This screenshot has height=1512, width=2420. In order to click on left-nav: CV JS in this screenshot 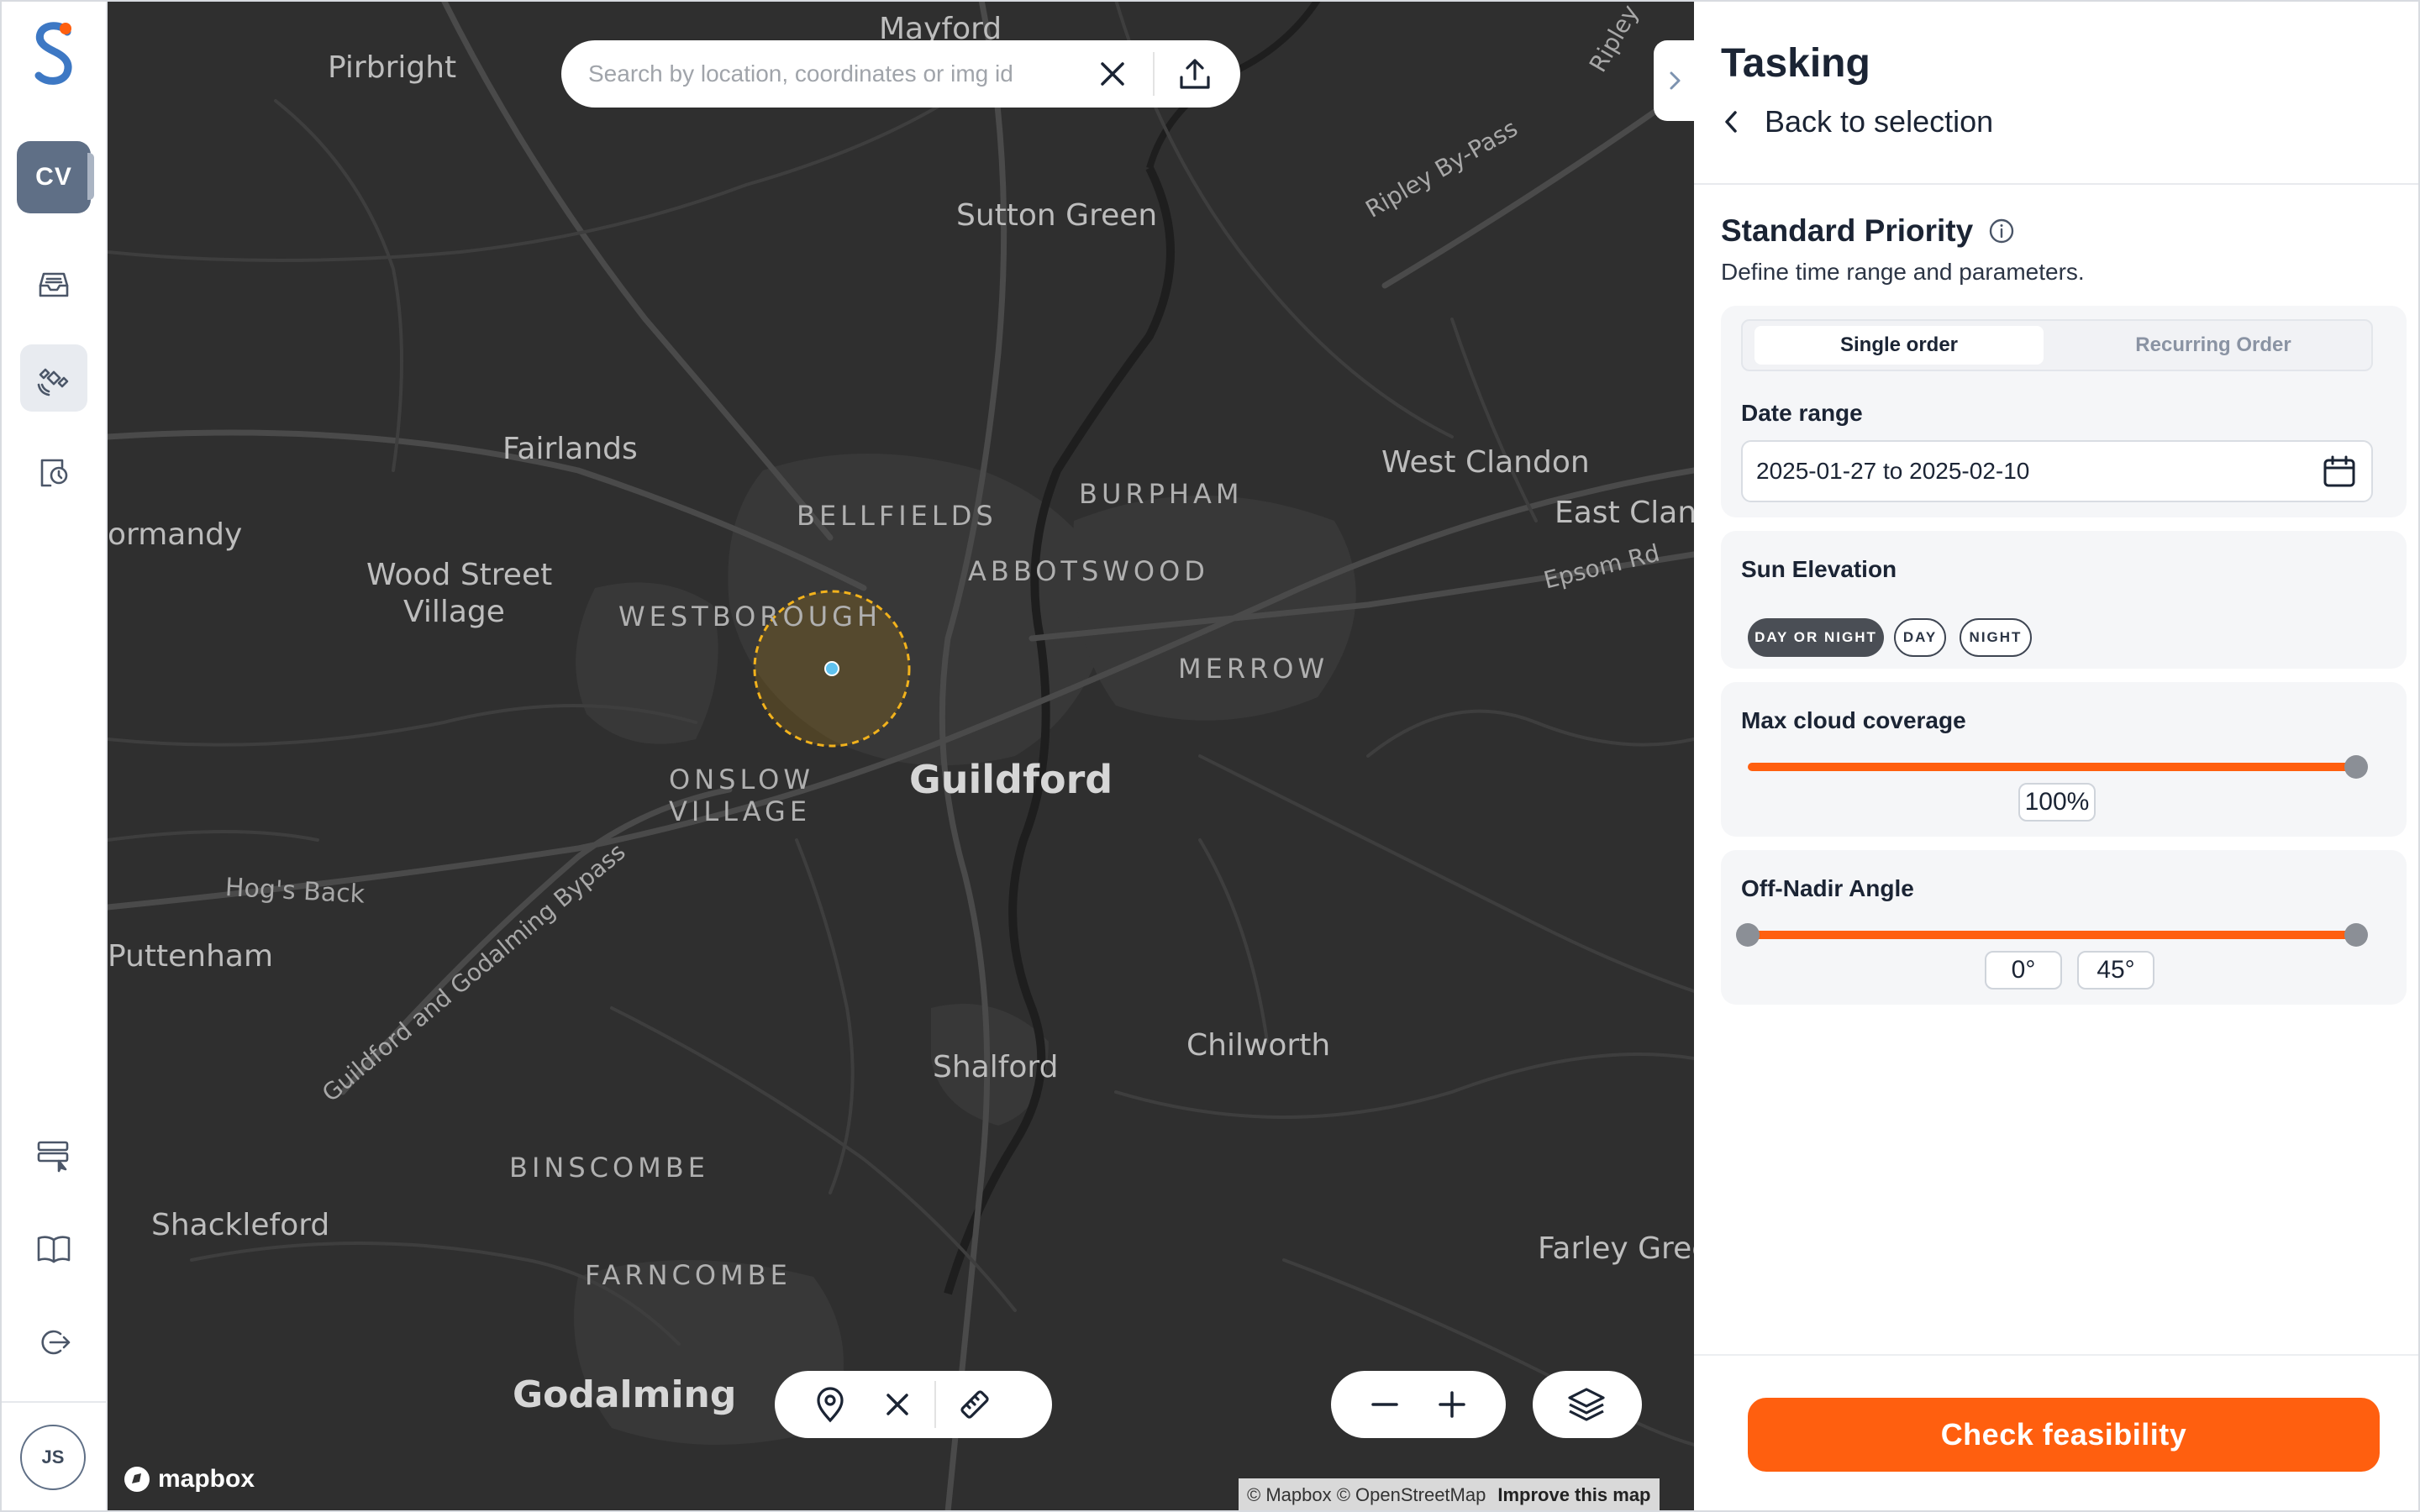, I will do `click(54, 756)`.